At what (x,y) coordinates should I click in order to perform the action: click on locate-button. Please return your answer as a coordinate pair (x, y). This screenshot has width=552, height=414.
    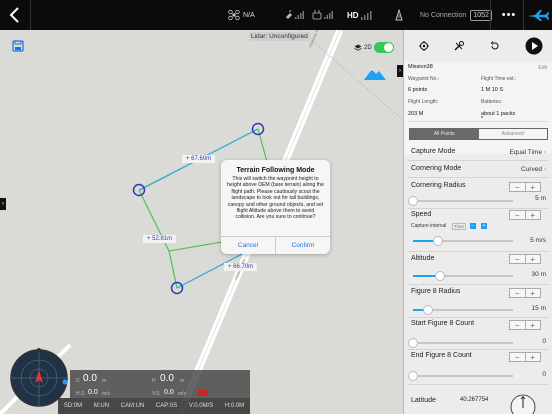
    Looking at the image, I should click on (424, 46).